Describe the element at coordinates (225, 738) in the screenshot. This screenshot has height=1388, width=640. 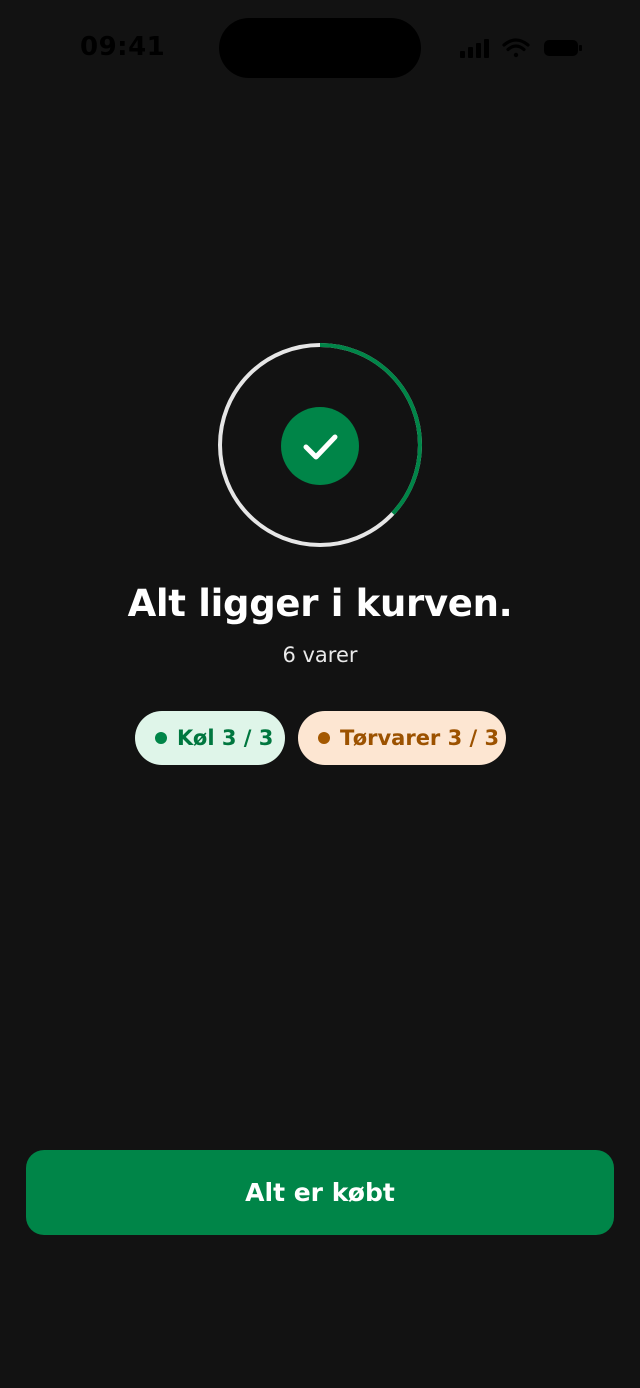
I see `category-pill-label: Køl 3 / 3` at that location.